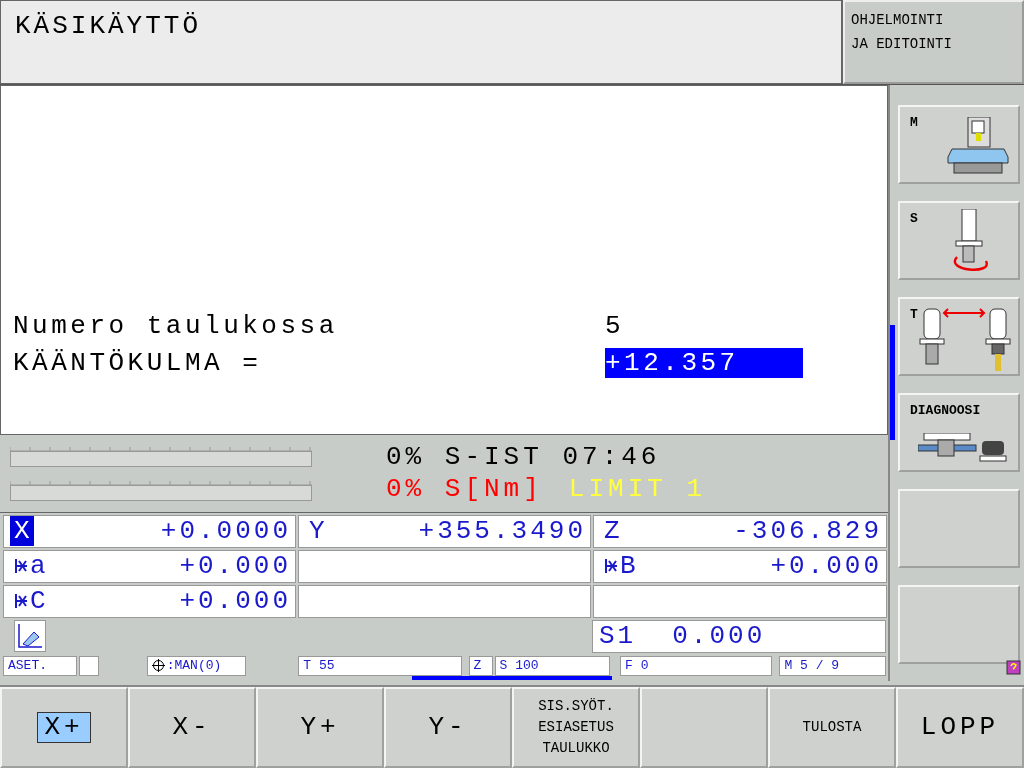 Image resolution: width=1024 pixels, height=768 pixels. What do you see at coordinates (30, 601) in the screenshot?
I see `axis-label: C` at bounding box center [30, 601].